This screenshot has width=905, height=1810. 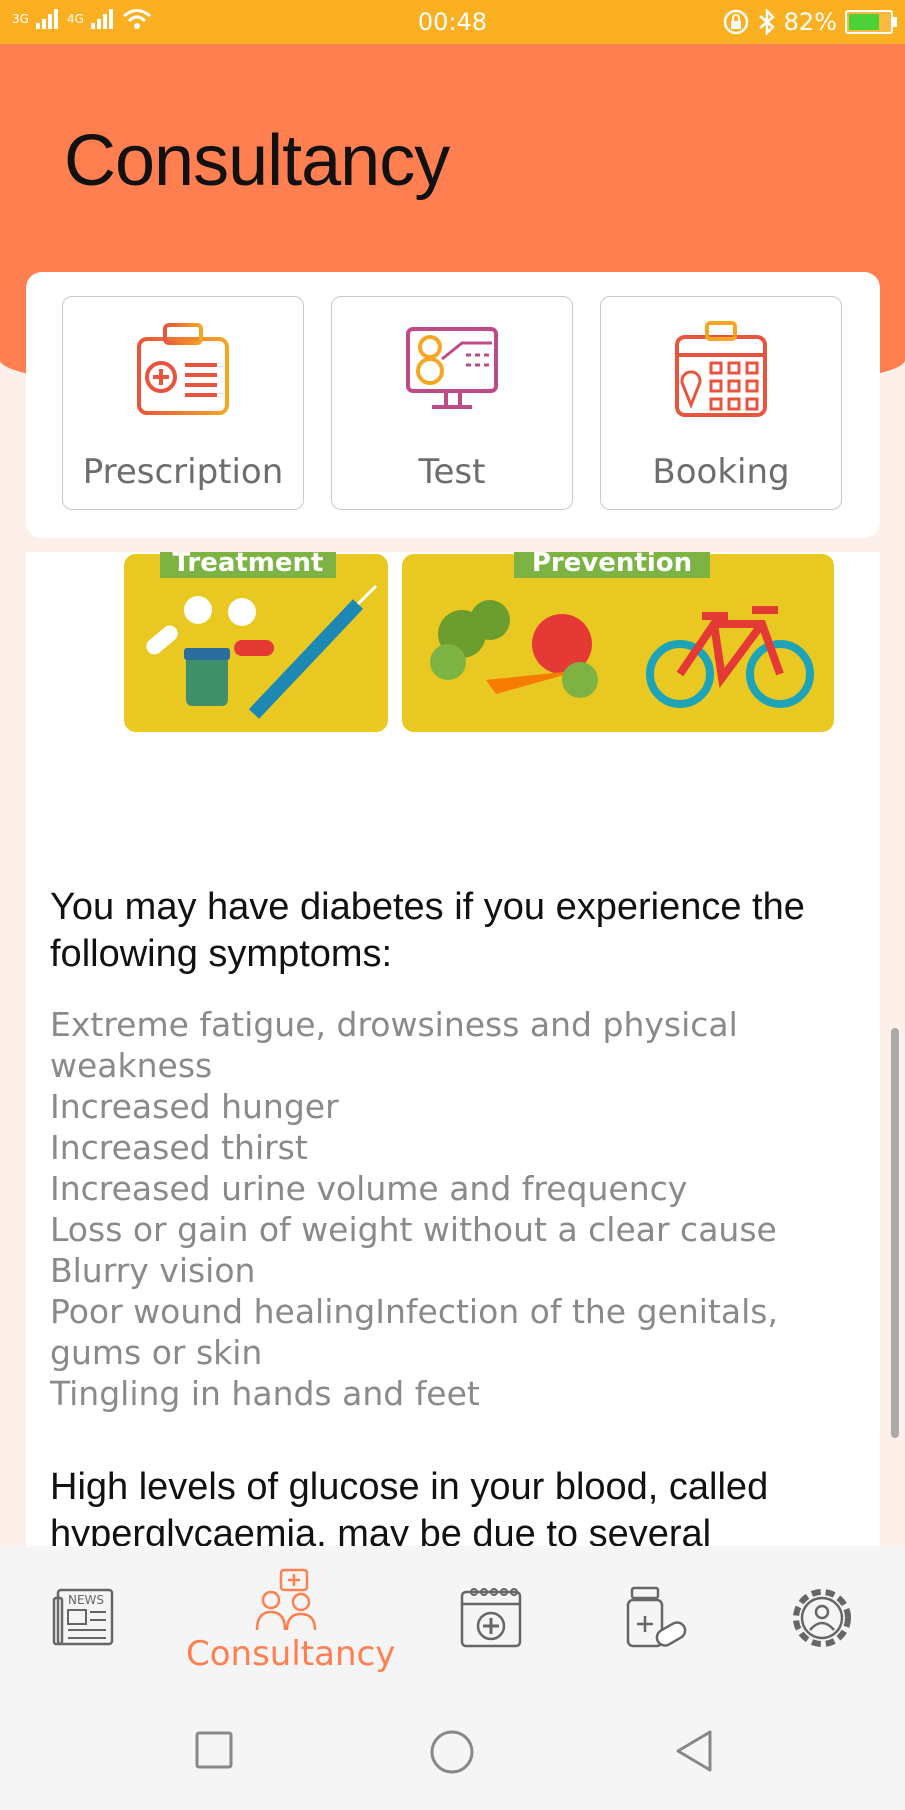 I want to click on booking-icon, so click(x=721, y=369).